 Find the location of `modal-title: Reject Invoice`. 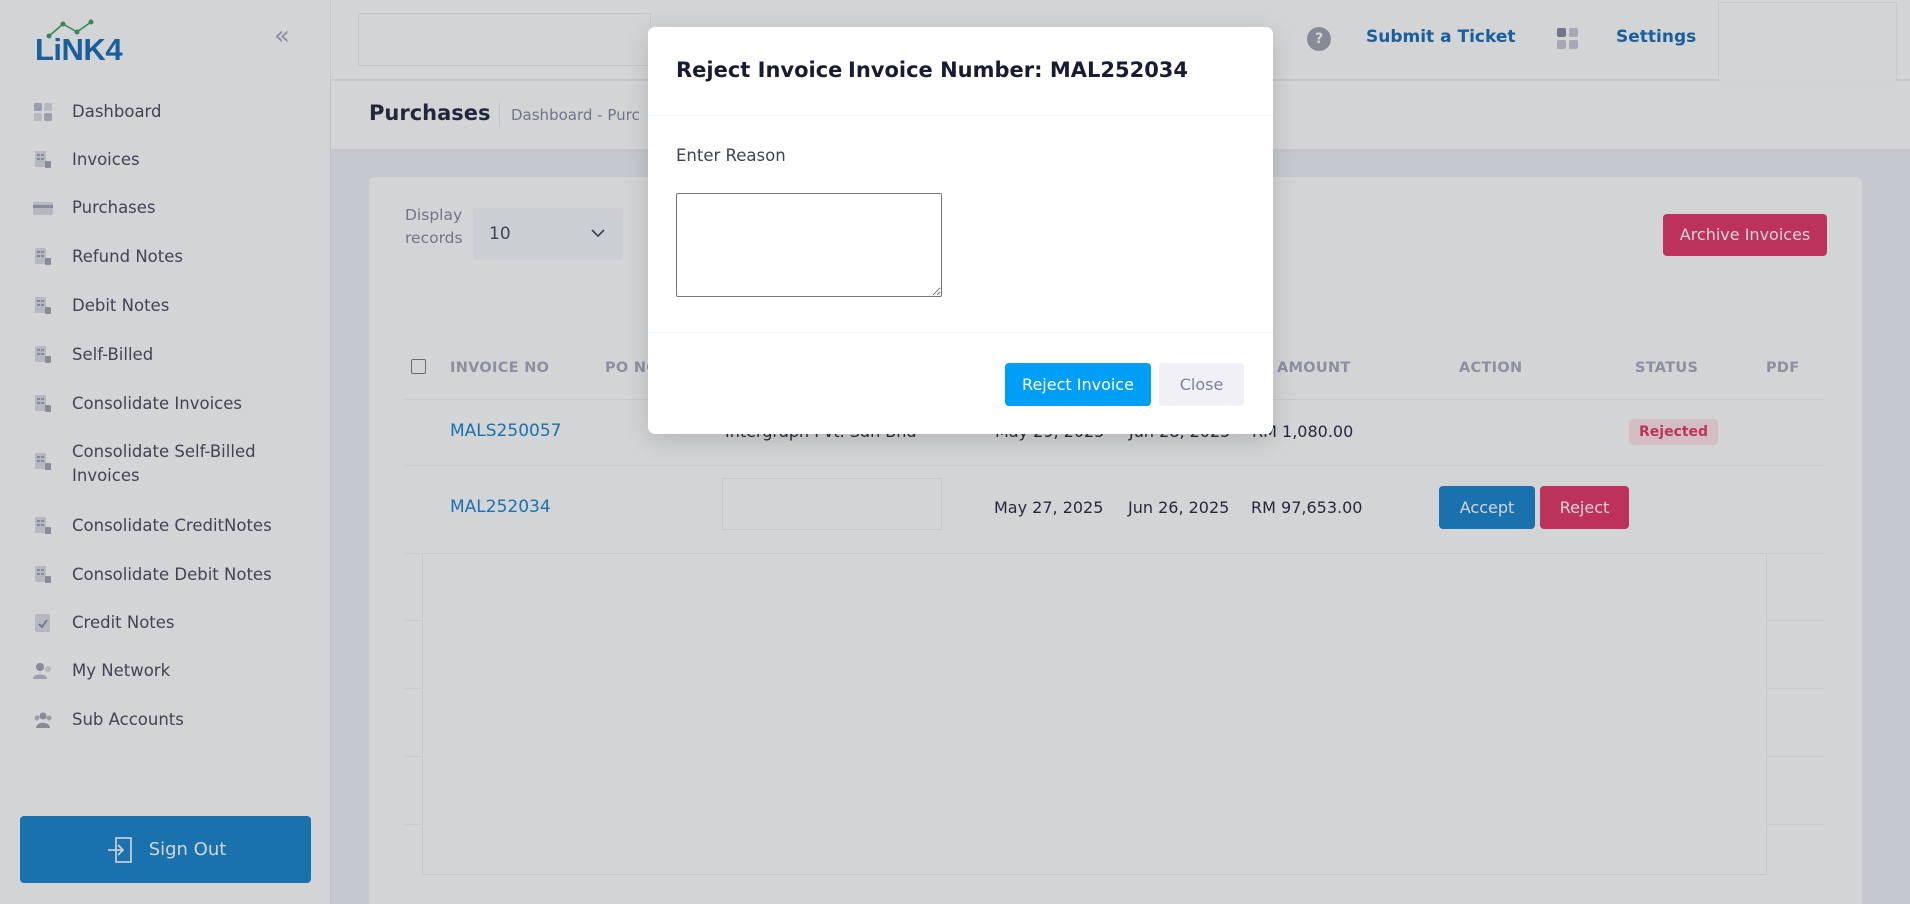

modal-title: Reject Invoice is located at coordinates (759, 70).